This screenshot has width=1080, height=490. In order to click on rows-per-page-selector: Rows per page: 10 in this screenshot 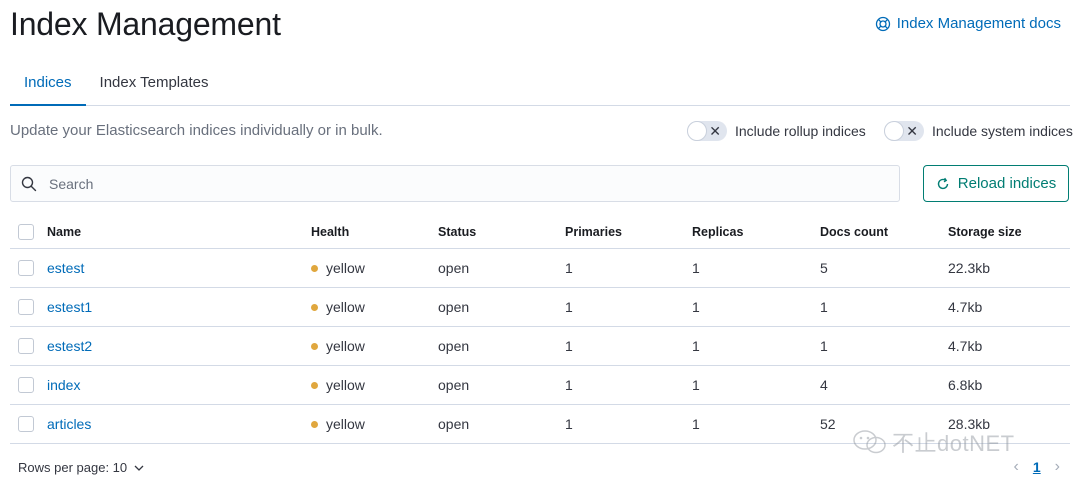, I will do `click(81, 467)`.